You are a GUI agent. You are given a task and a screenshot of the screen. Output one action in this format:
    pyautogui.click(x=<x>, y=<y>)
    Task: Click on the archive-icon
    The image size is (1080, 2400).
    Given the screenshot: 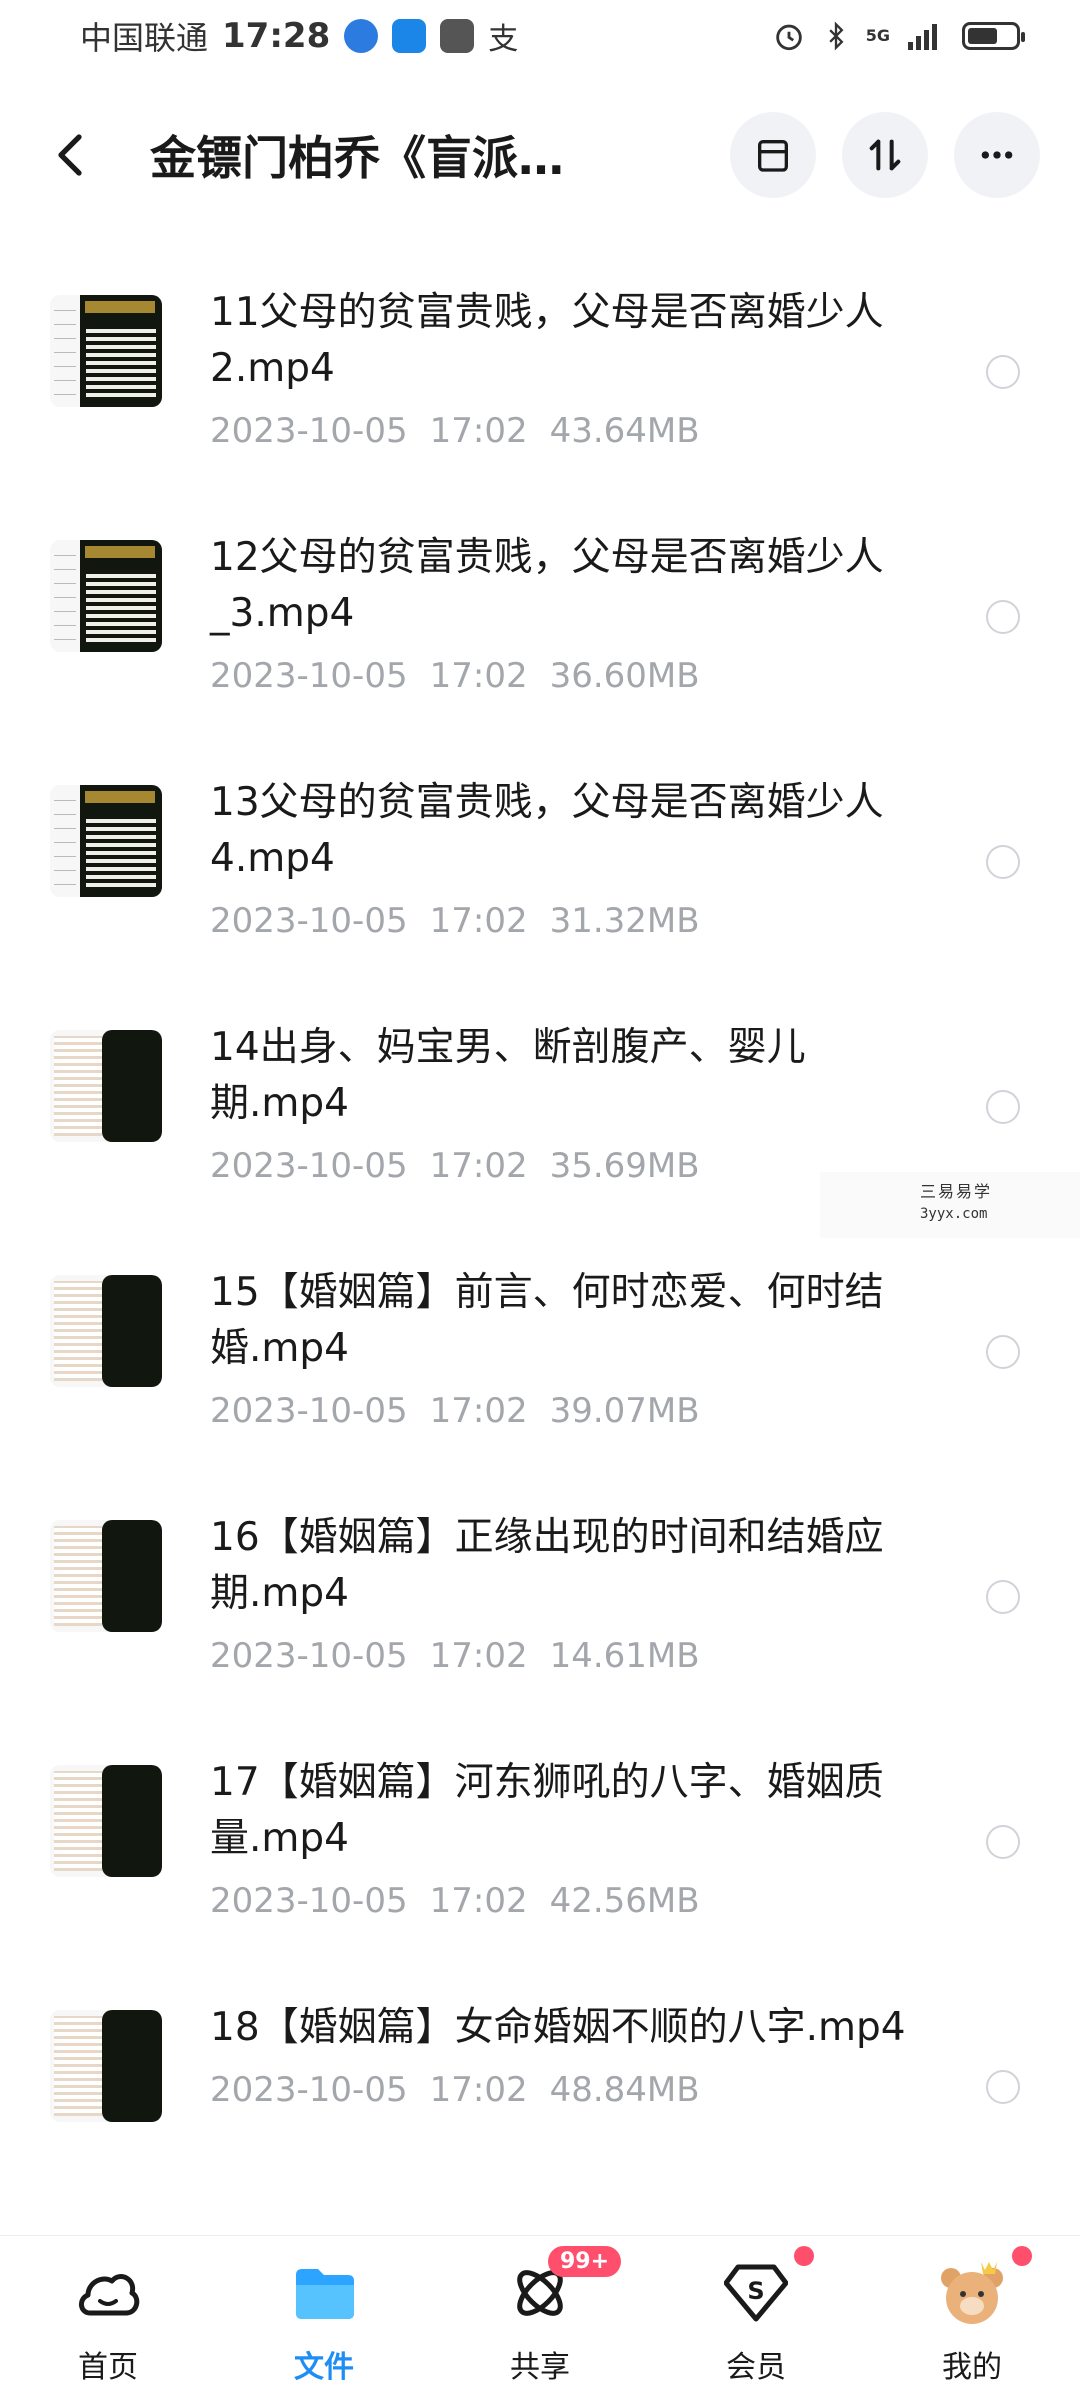 What is the action you would take?
    pyautogui.click(x=773, y=156)
    